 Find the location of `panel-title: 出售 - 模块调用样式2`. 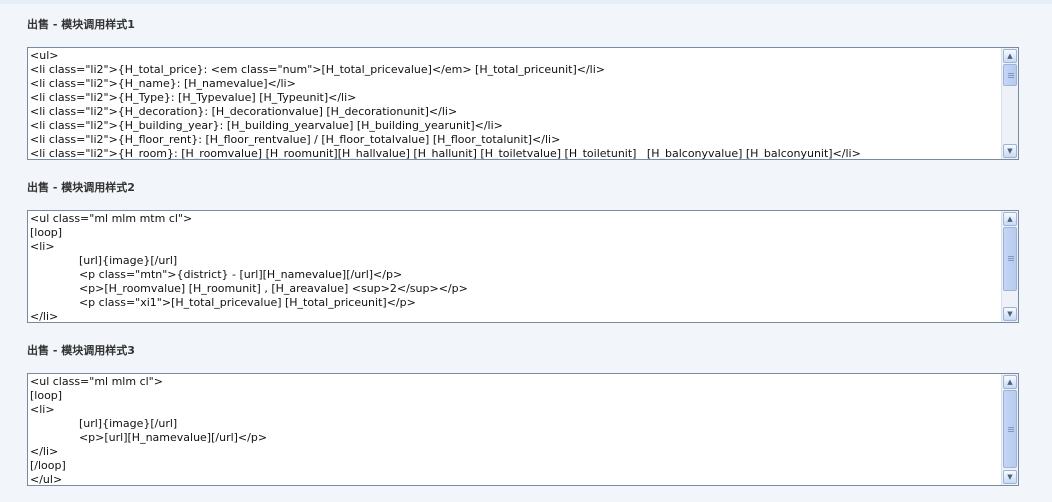

panel-title: 出售 - 模块调用样式2 is located at coordinates (81, 187).